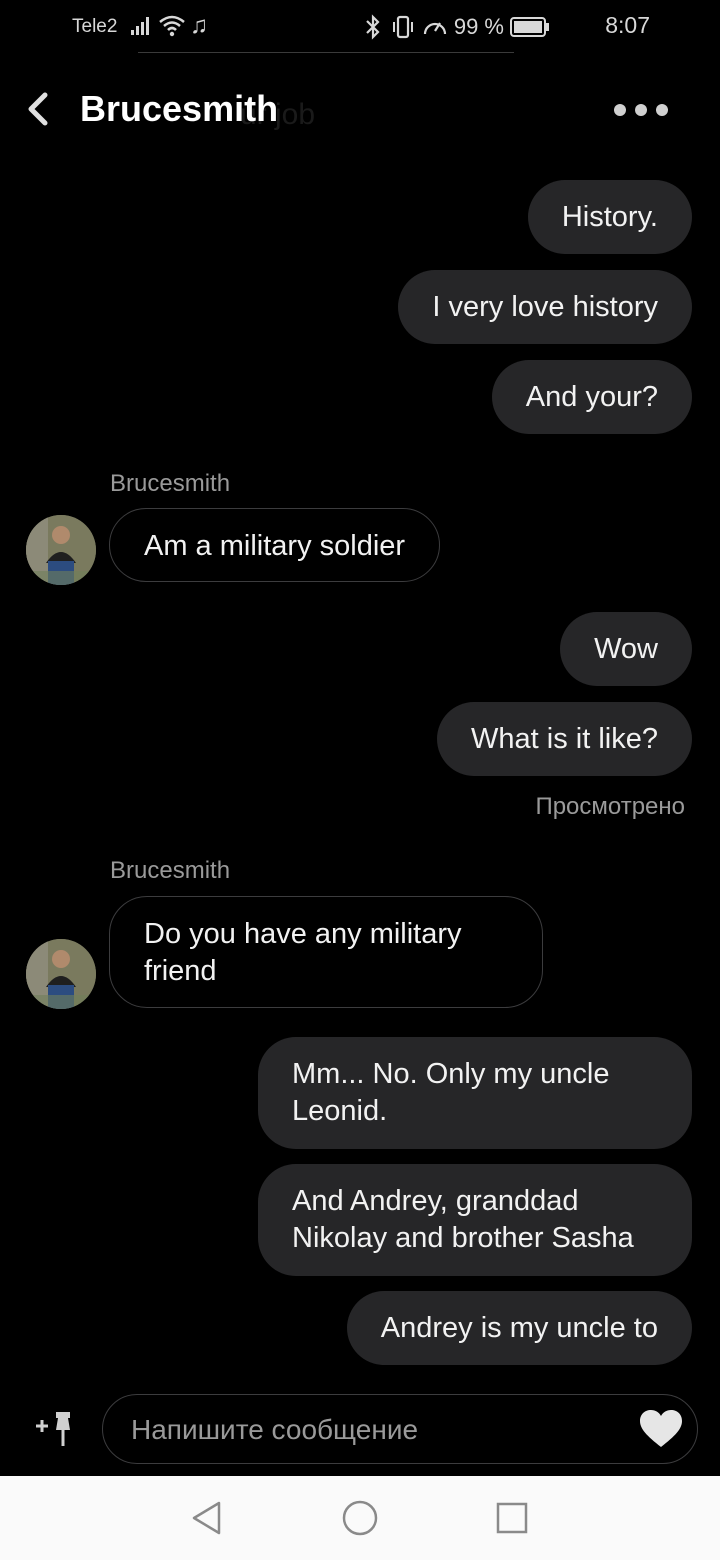 This screenshot has width=720, height=1560. I want to click on triangle-back-icon, so click(206, 1518).